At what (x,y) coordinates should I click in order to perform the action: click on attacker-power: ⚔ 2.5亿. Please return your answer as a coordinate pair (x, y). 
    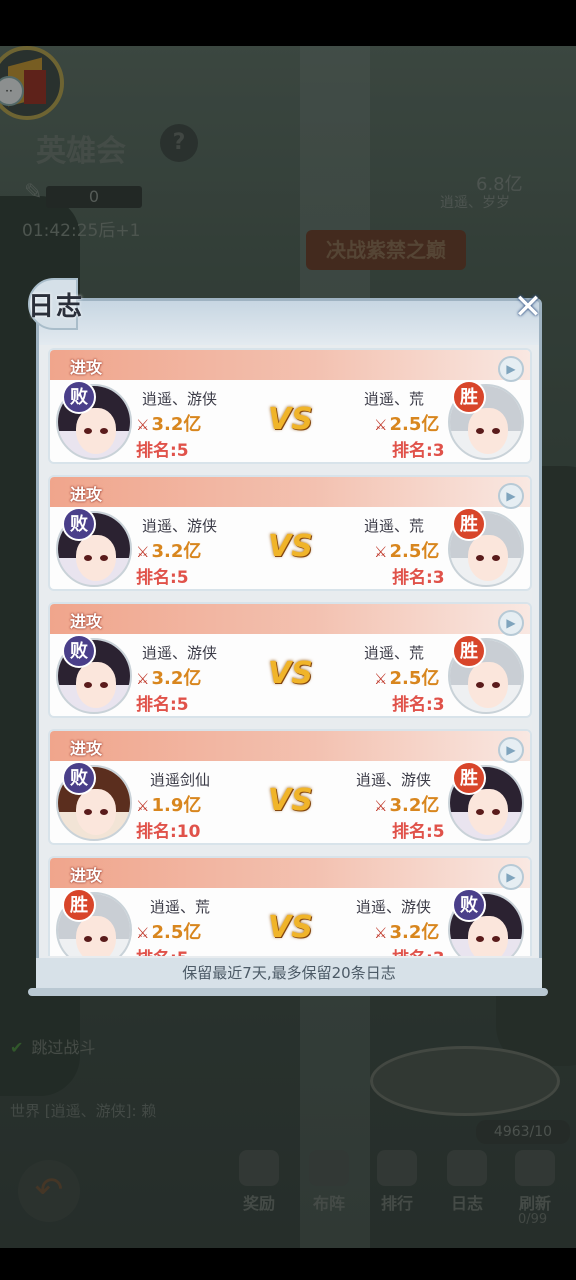
    Looking at the image, I should click on (168, 931).